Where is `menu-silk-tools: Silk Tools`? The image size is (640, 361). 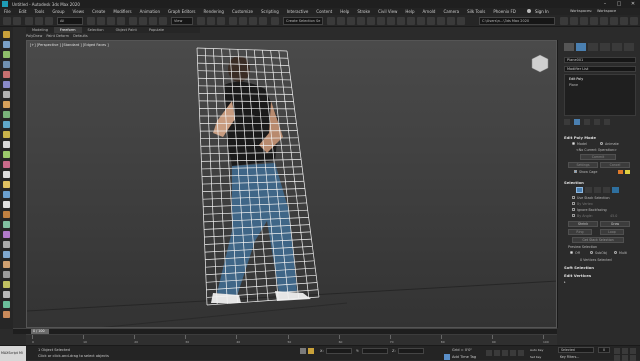
menu-silk-tools: Silk Tools is located at coordinates (476, 11).